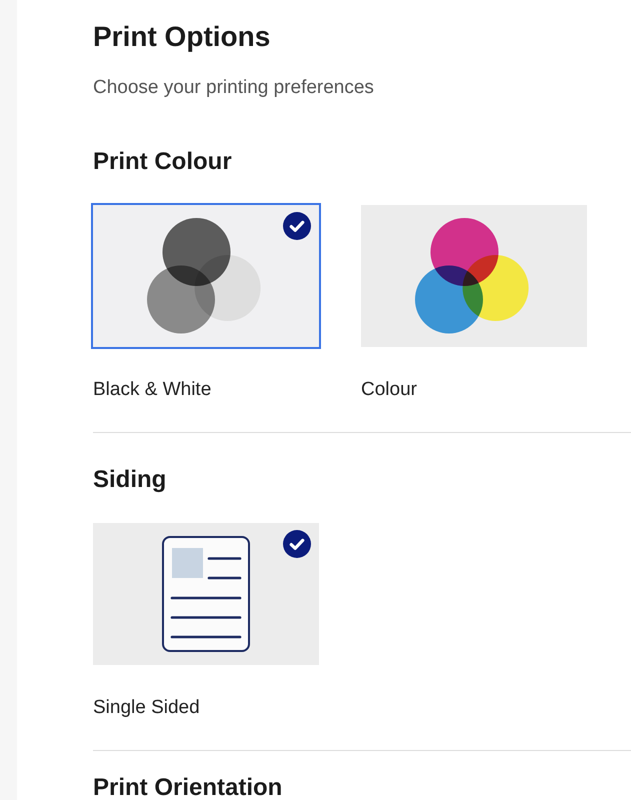 The image size is (631, 800). I want to click on option-label: Colour, so click(389, 390).